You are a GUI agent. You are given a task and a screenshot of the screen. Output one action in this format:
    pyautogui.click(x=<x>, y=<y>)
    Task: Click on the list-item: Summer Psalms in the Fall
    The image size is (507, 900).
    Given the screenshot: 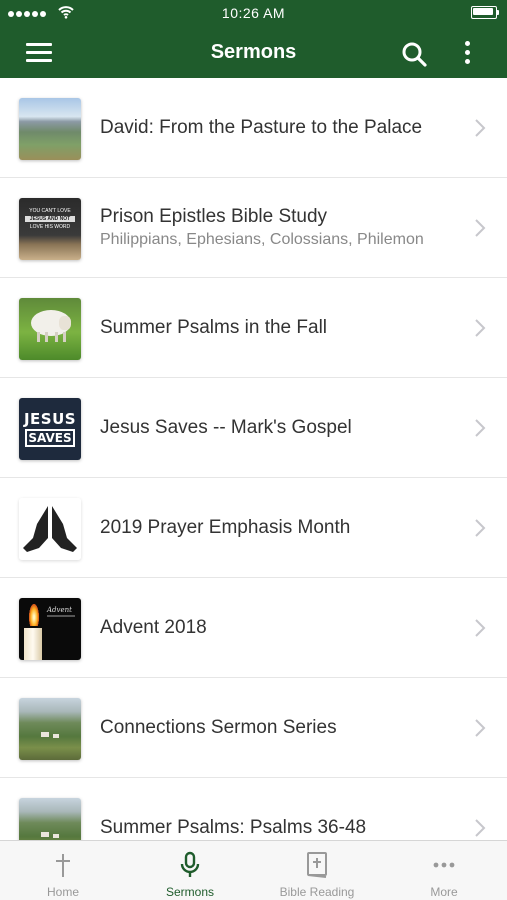 What is the action you would take?
    pyautogui.click(x=253, y=328)
    